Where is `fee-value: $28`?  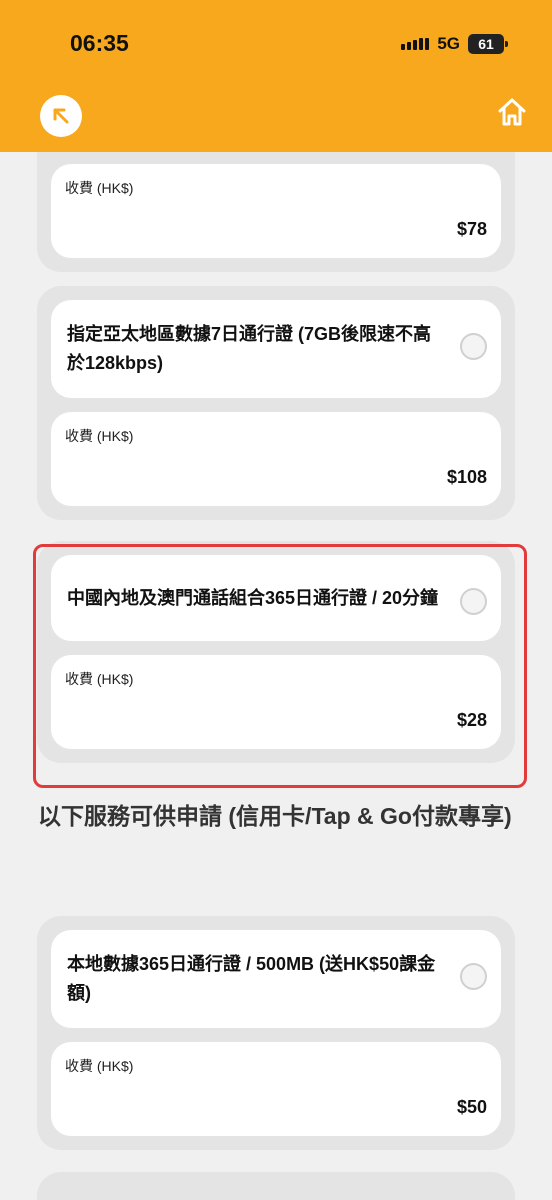 fee-value: $28 is located at coordinates (471, 720).